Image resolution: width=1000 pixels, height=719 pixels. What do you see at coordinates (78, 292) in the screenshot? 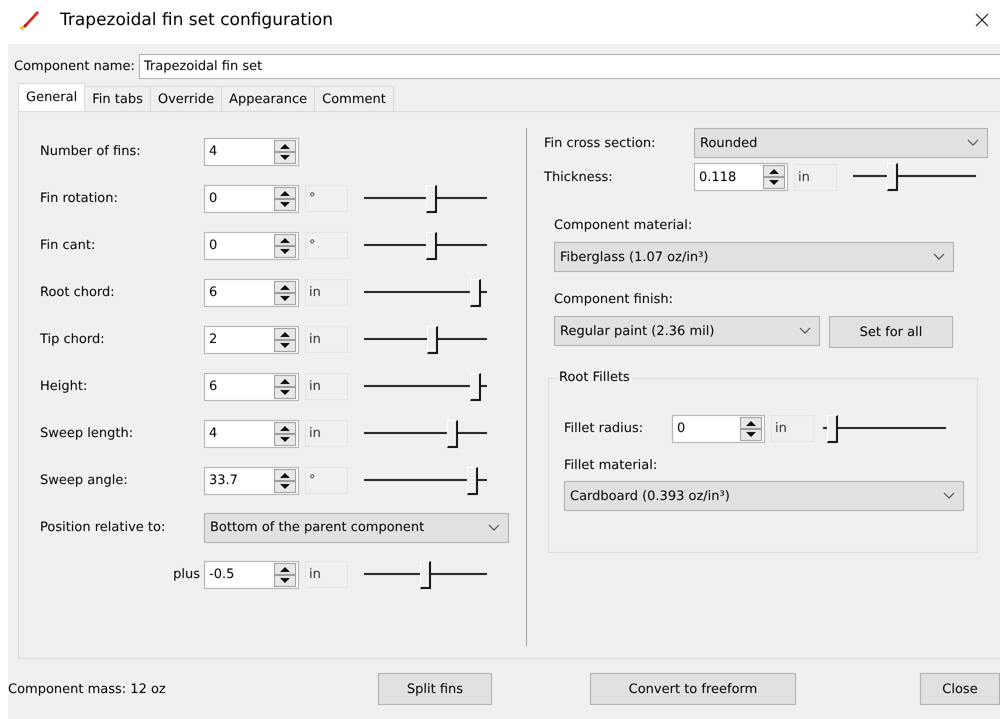
I see `field-label: Root chord:` at bounding box center [78, 292].